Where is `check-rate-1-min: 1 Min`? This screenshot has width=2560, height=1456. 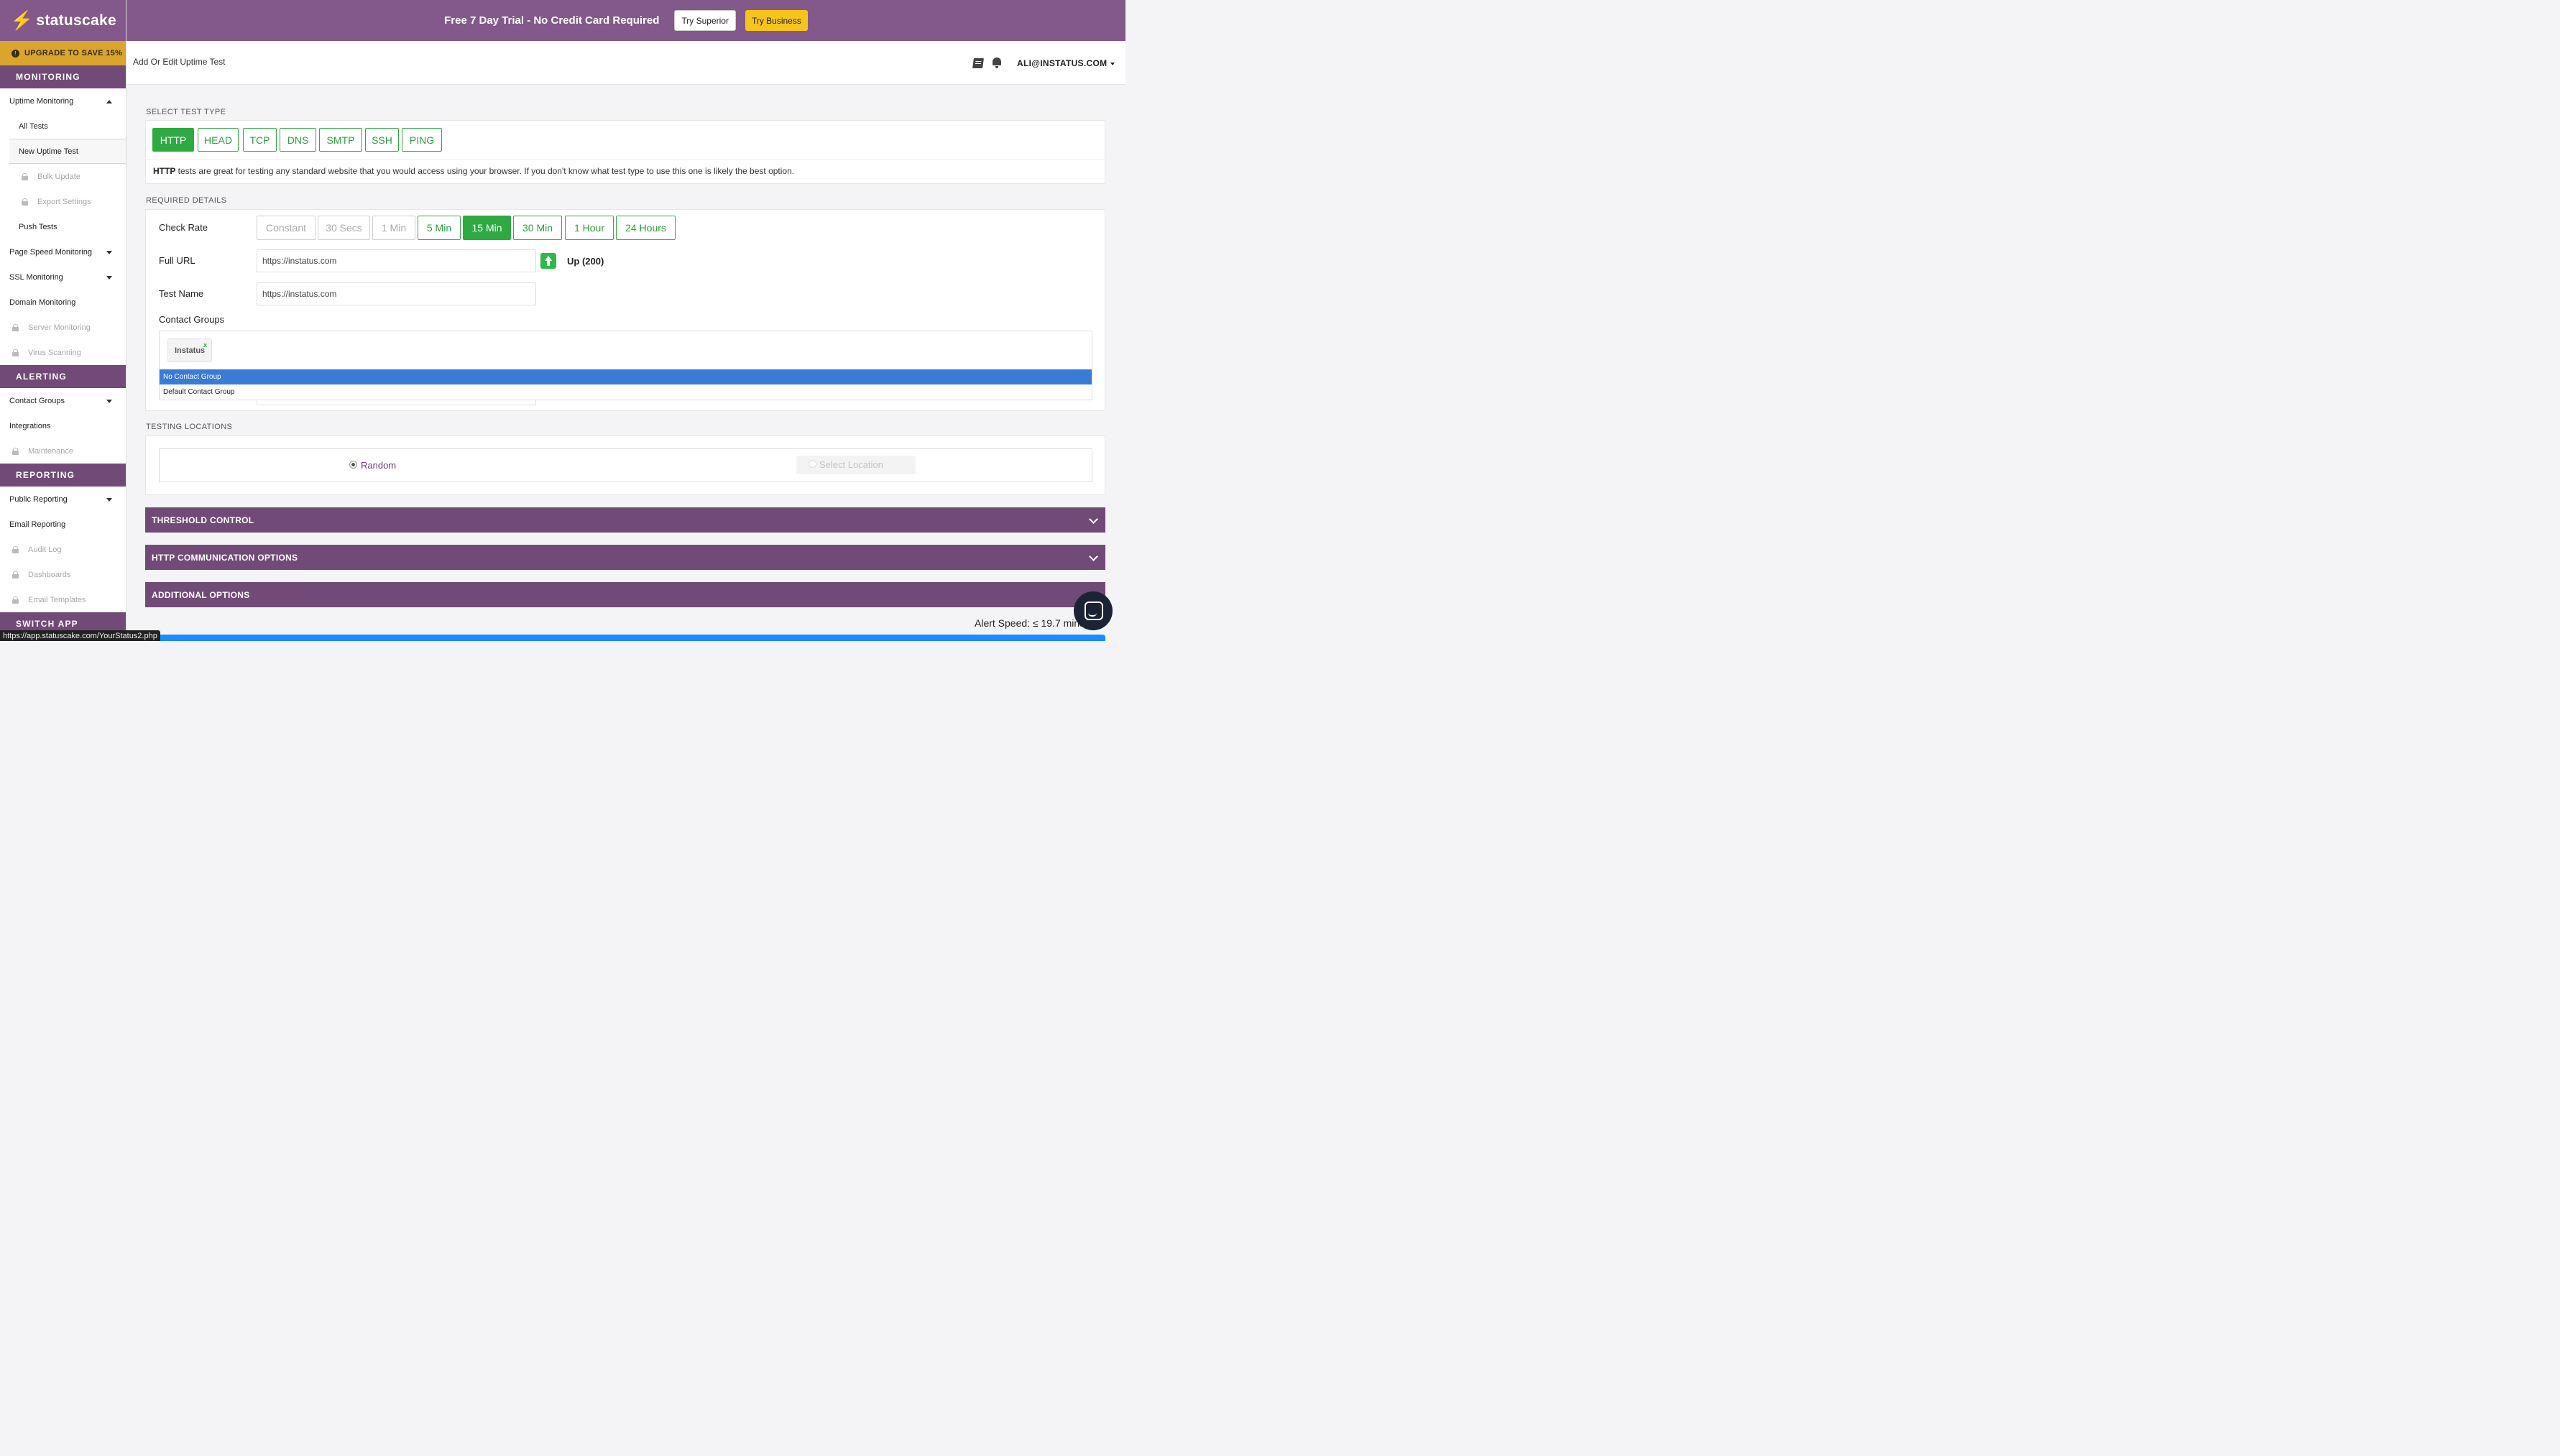
check-rate-1-min: 1 Min is located at coordinates (393, 228).